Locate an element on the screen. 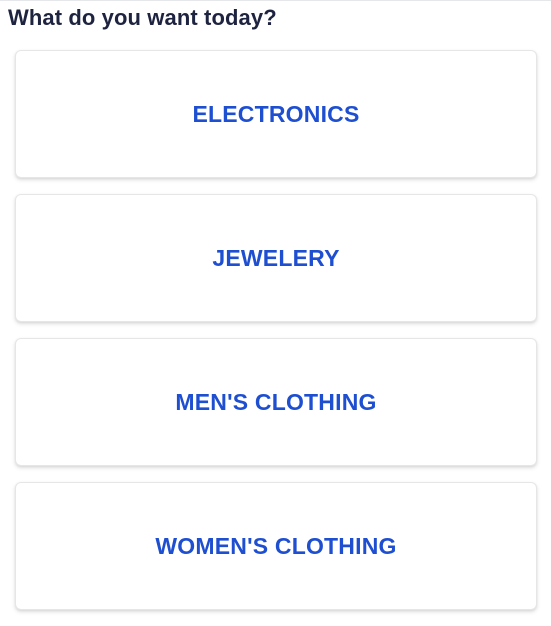 The width and height of the screenshot is (551, 626). category-label: MEN'S CLOTHING is located at coordinates (276, 401).